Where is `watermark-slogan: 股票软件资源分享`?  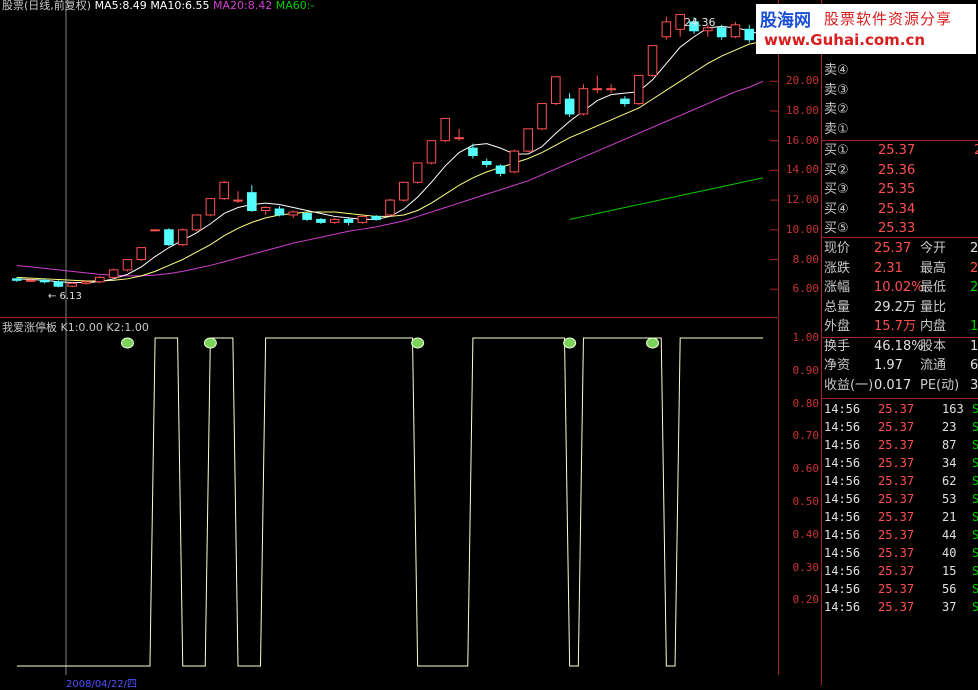
watermark-slogan: 股票软件资源分享 is located at coordinates (888, 19).